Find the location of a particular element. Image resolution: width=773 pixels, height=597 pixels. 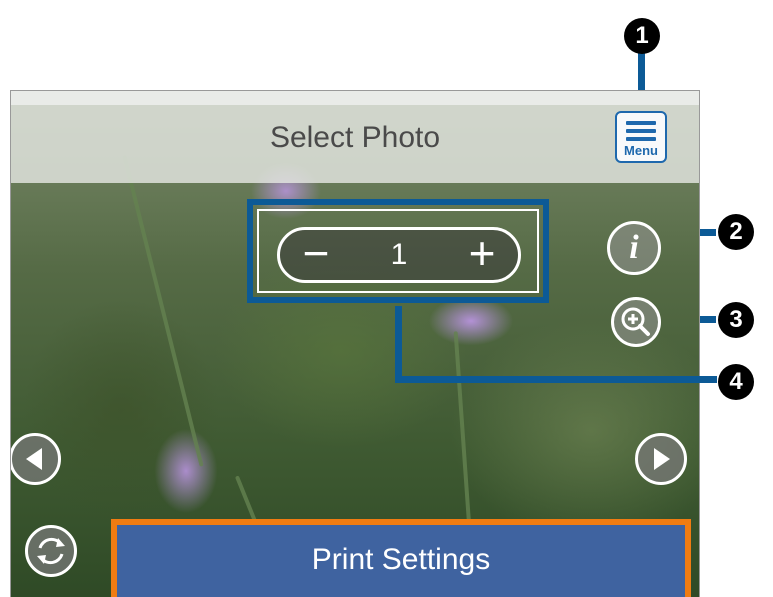

rotate-button is located at coordinates (51, 551).